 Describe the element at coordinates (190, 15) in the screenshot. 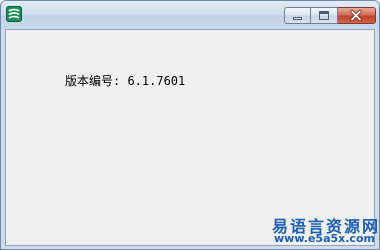

I see `title-bar` at that location.